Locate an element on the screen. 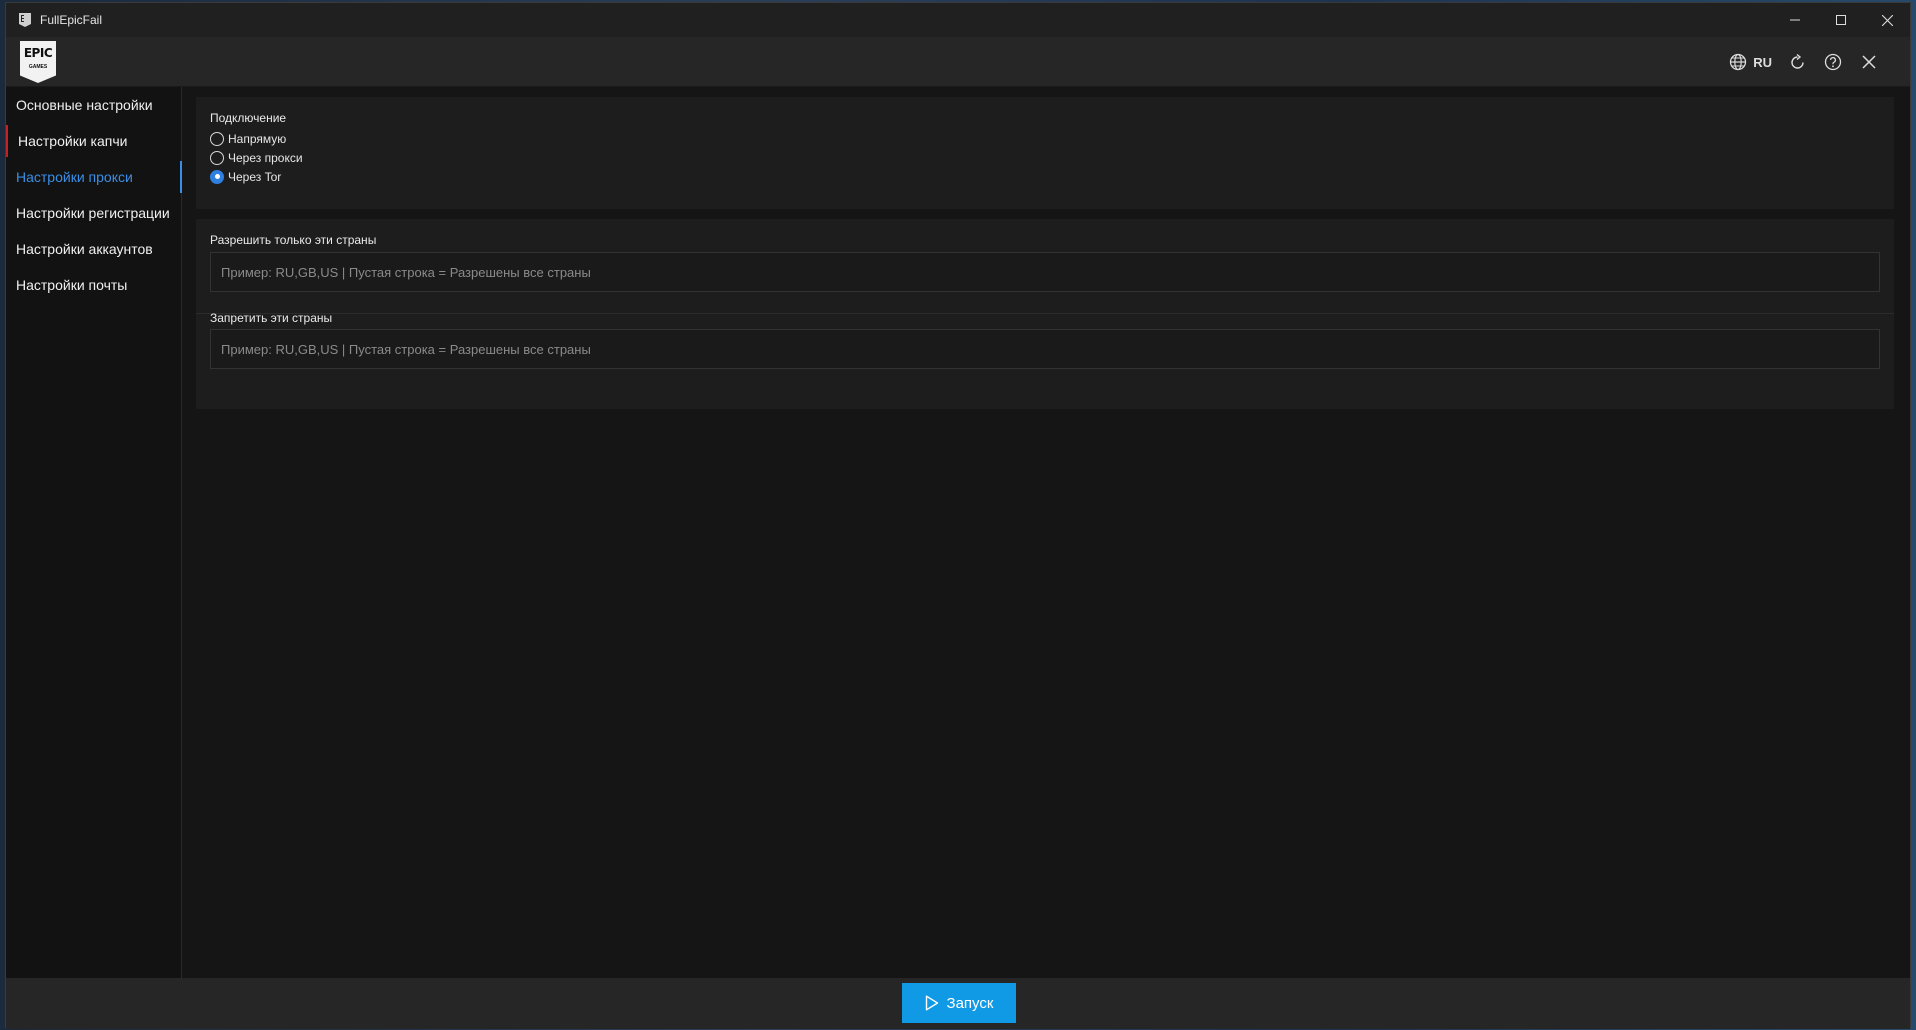 This screenshot has width=1916, height=1030. minimize-button is located at coordinates (1795, 20).